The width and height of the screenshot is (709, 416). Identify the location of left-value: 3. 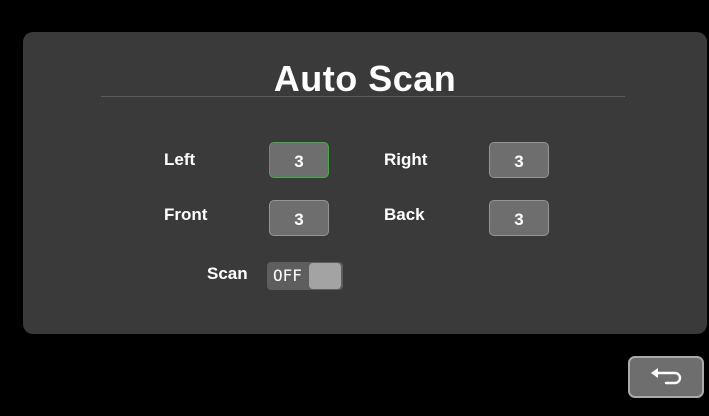
(299, 161).